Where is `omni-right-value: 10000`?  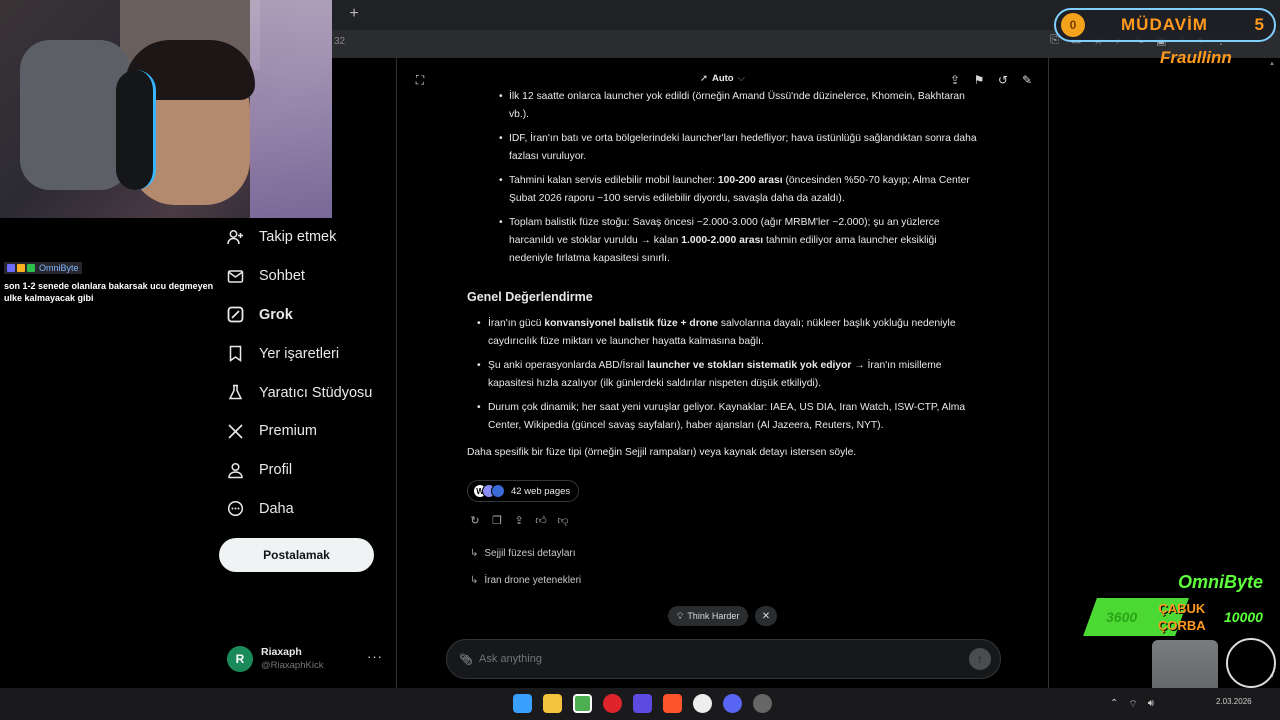
omni-right-value: 10000 is located at coordinates (1243, 617).